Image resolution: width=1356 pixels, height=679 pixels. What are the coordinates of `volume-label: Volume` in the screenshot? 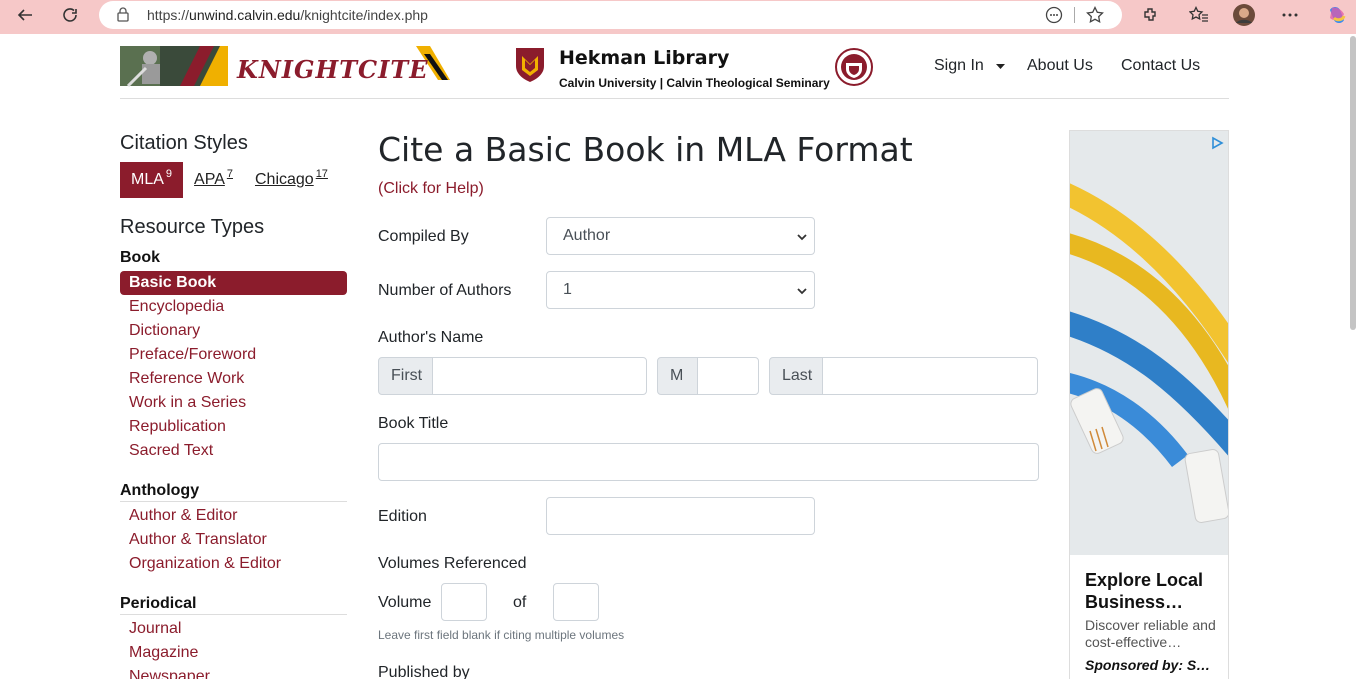 It's located at (405, 602).